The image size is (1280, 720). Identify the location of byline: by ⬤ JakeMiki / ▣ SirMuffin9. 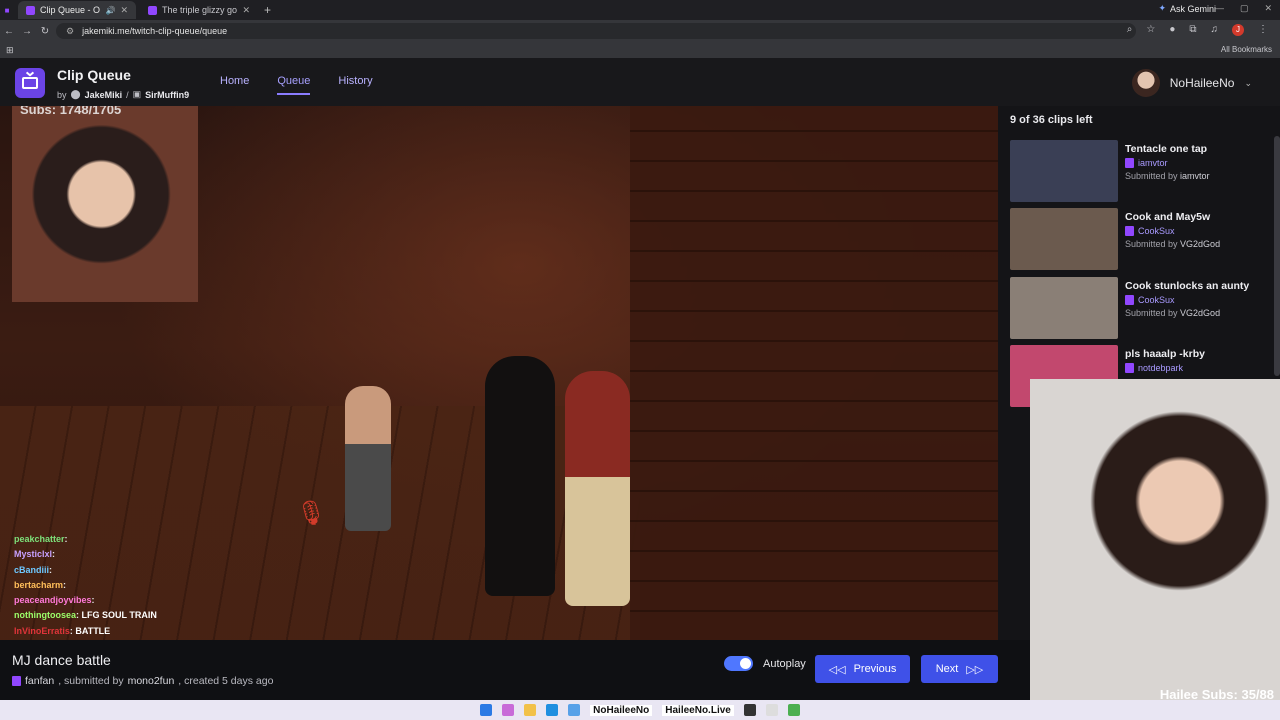
(123, 94).